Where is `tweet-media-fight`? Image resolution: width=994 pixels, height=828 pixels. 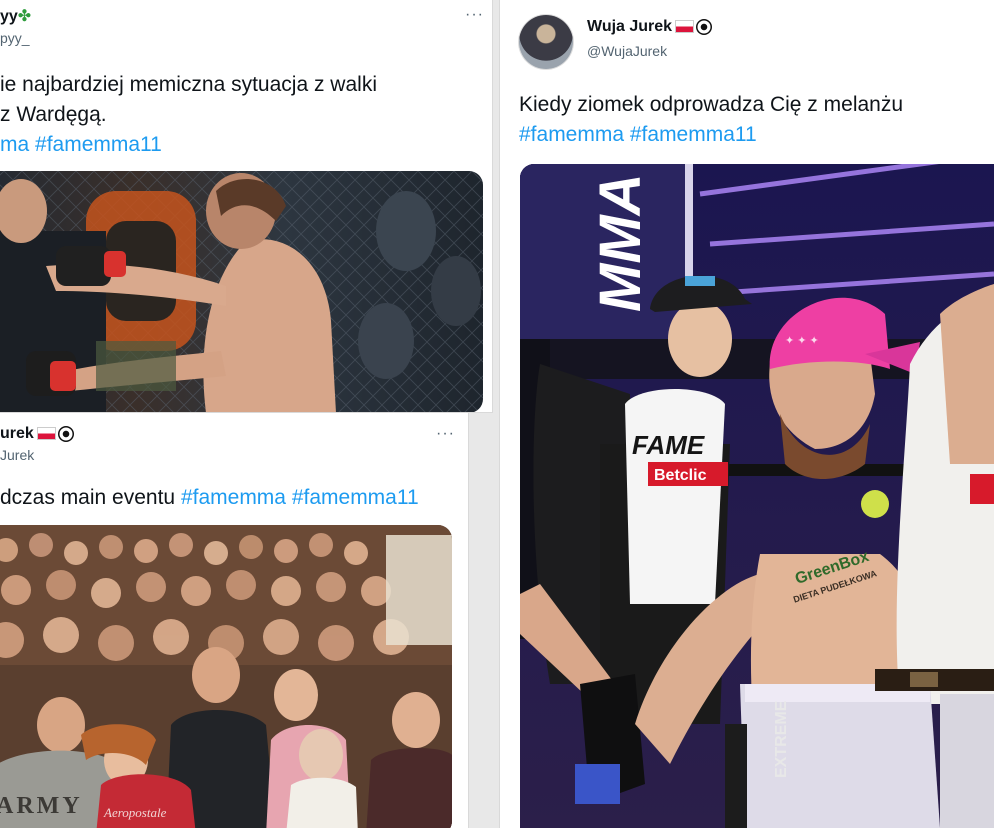
tweet-media-fight is located at coordinates (241, 291).